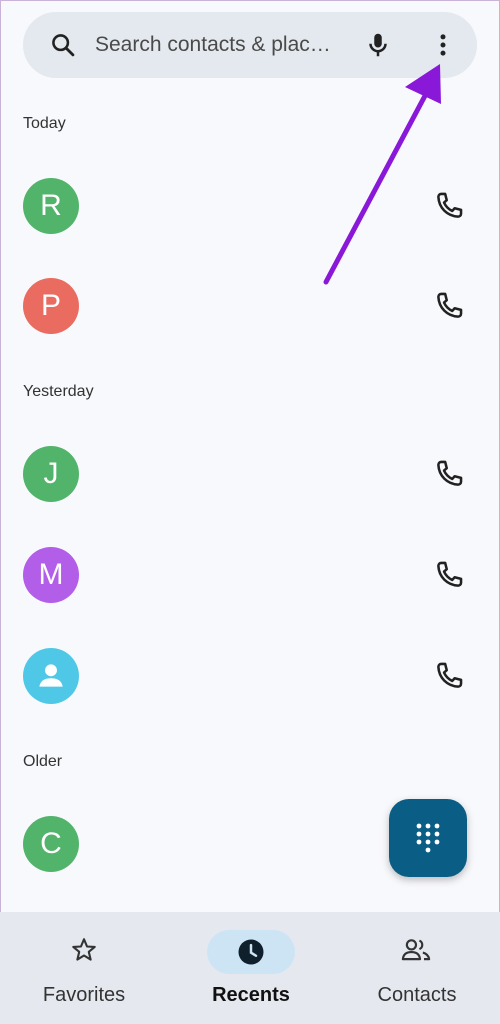  I want to click on avatar, so click(51, 676).